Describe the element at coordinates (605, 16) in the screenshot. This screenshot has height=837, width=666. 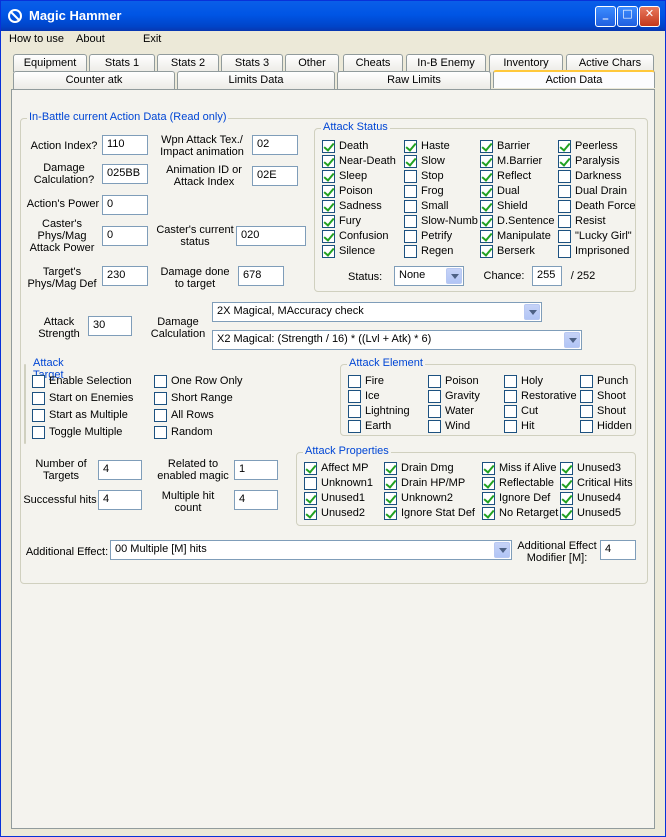
I see `minimize-button: _` at that location.